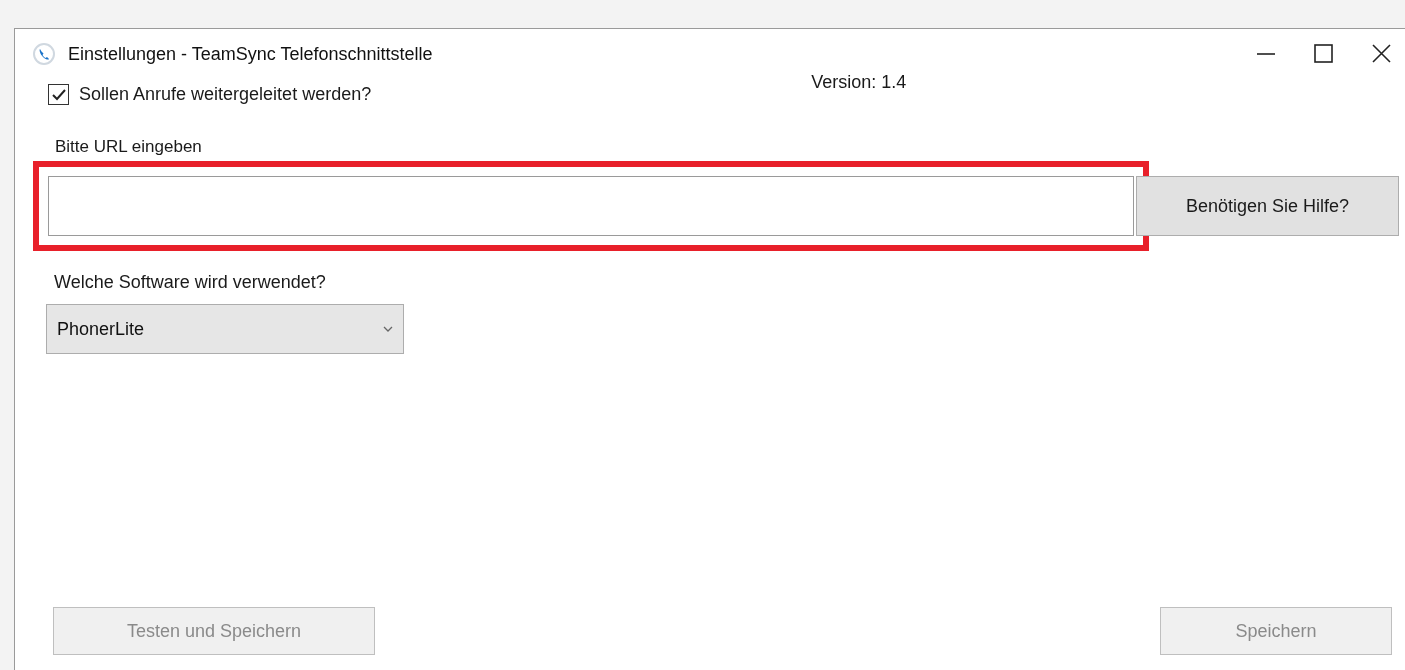 Image resolution: width=1405 pixels, height=670 pixels. I want to click on url-input-field, so click(591, 206).